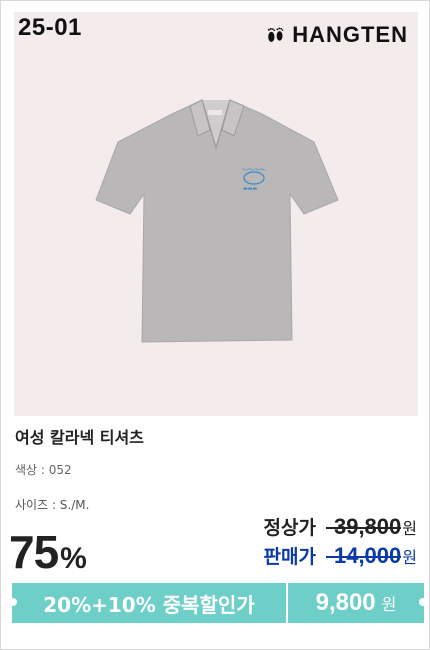 This screenshot has width=430, height=650. Describe the element at coordinates (363, 555) in the screenshot. I see `sale-price-amount: 14,000` at that location.